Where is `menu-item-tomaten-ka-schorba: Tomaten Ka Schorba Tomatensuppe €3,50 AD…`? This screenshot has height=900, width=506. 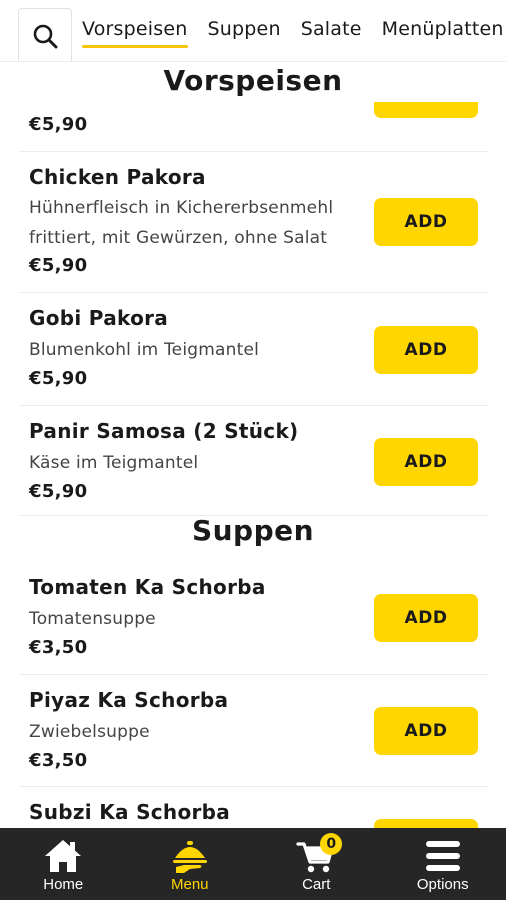 menu-item-tomaten-ka-schorba: Tomaten Ka Schorba Tomatensuppe €3,50 AD… is located at coordinates (253, 618).